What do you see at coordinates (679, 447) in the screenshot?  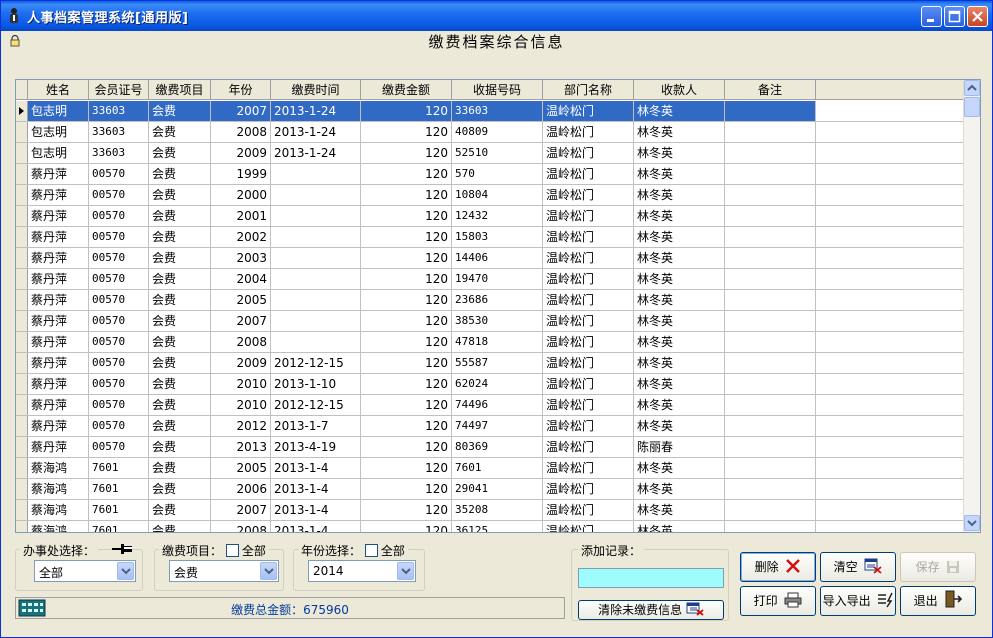 I see `cell-payee: 陈丽春` at bounding box center [679, 447].